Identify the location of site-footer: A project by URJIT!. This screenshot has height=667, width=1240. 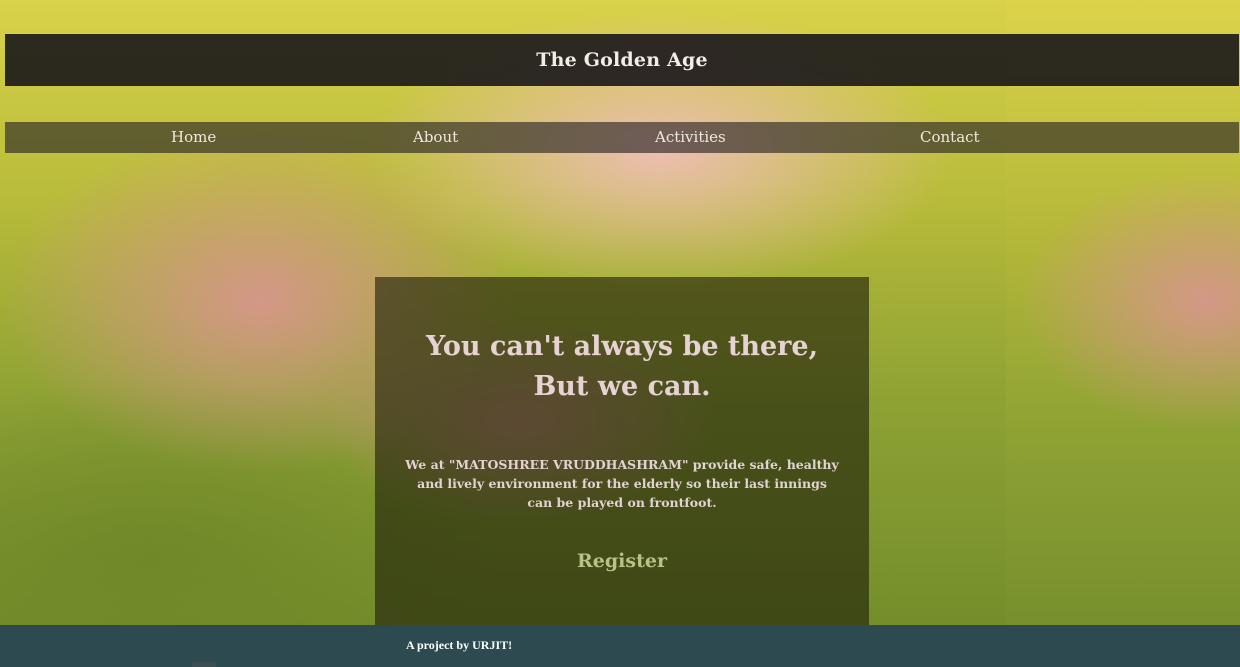
(620, 646).